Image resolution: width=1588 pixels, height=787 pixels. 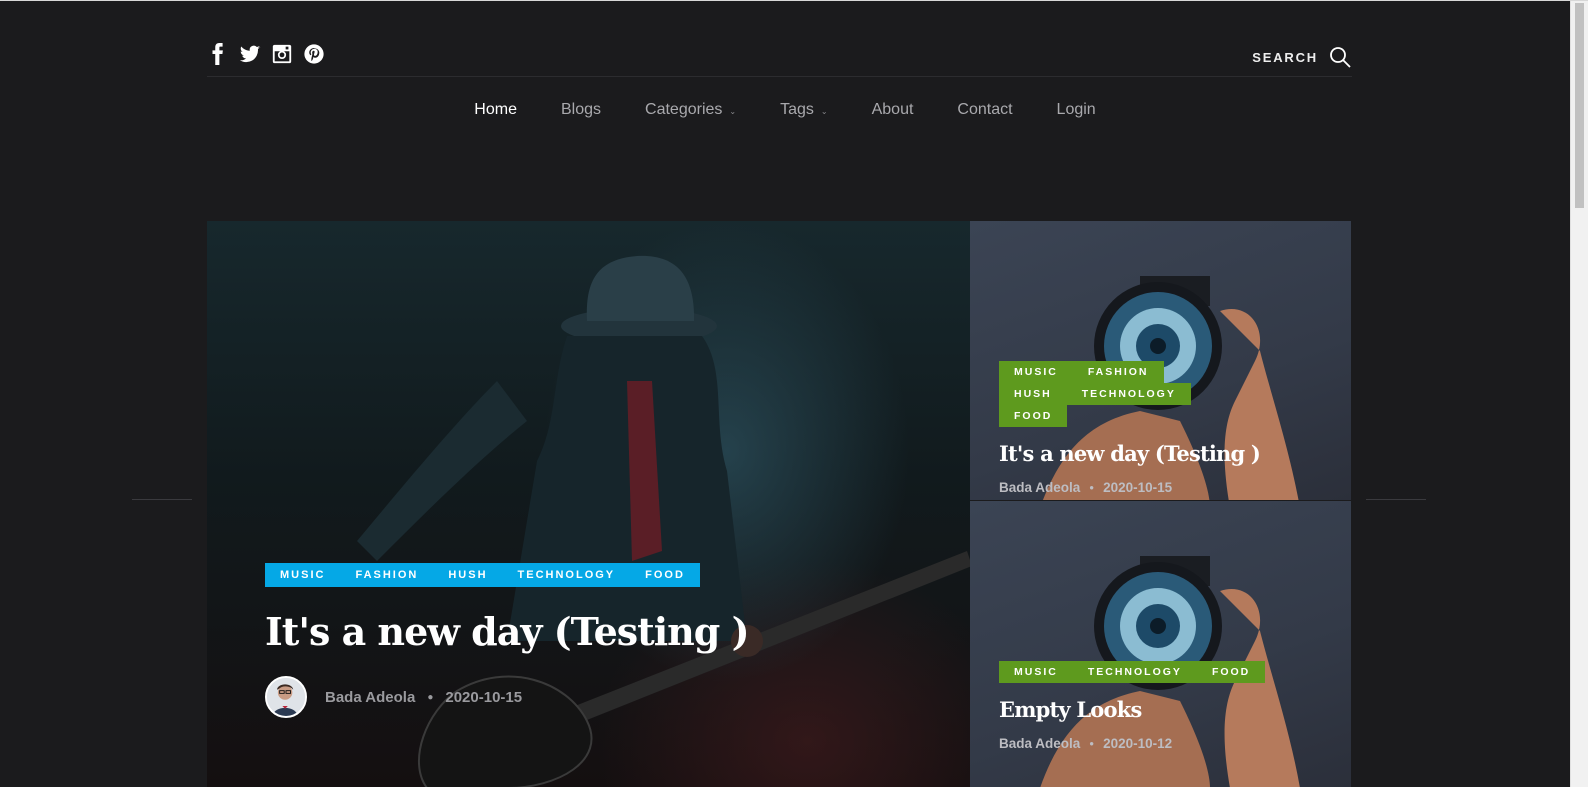 I want to click on instagram-icon, so click(x=282, y=54).